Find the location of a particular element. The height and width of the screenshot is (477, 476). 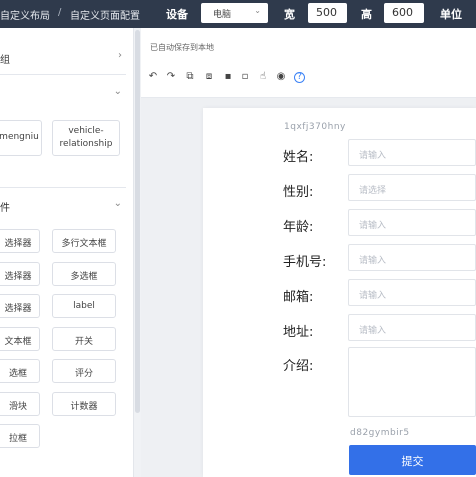

email-field: 请输入 is located at coordinates (412, 292).